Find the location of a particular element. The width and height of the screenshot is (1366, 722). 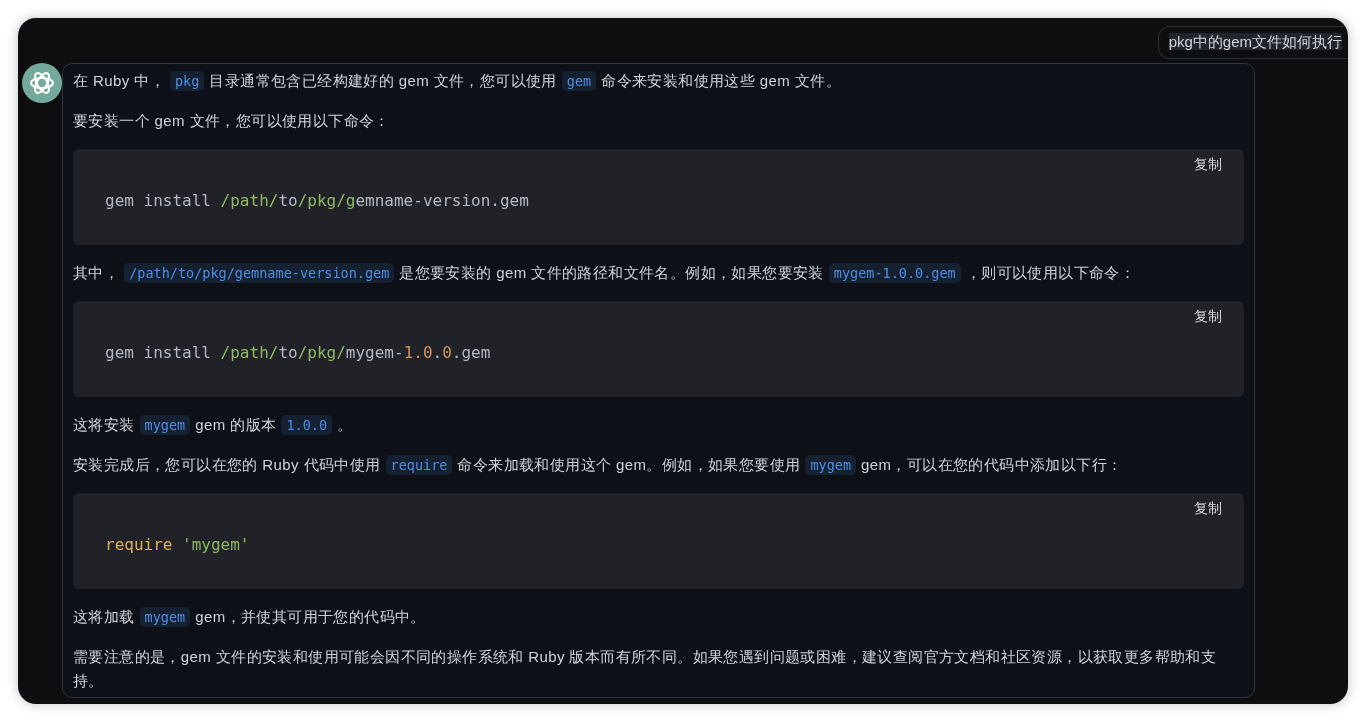

logo-icon is located at coordinates (42, 83).